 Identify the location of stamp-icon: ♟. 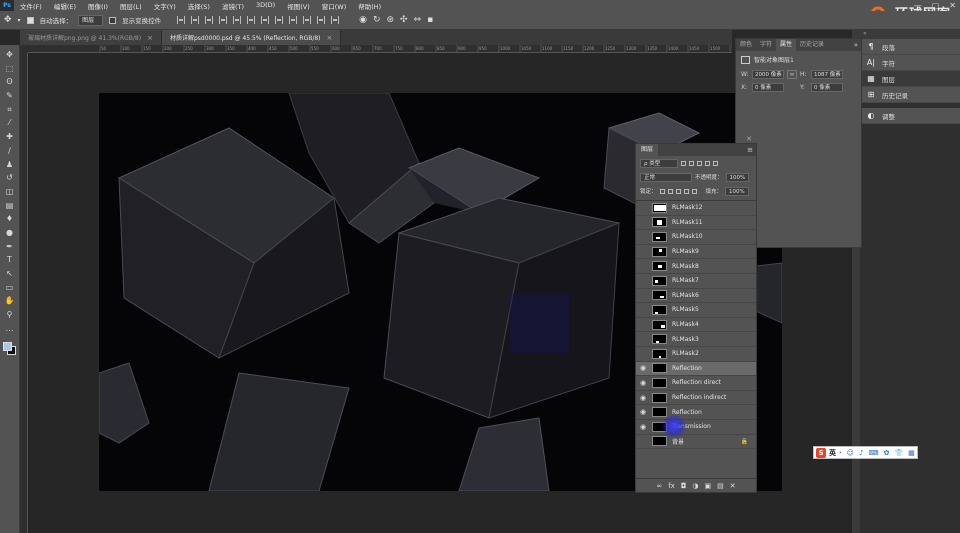
(10, 165).